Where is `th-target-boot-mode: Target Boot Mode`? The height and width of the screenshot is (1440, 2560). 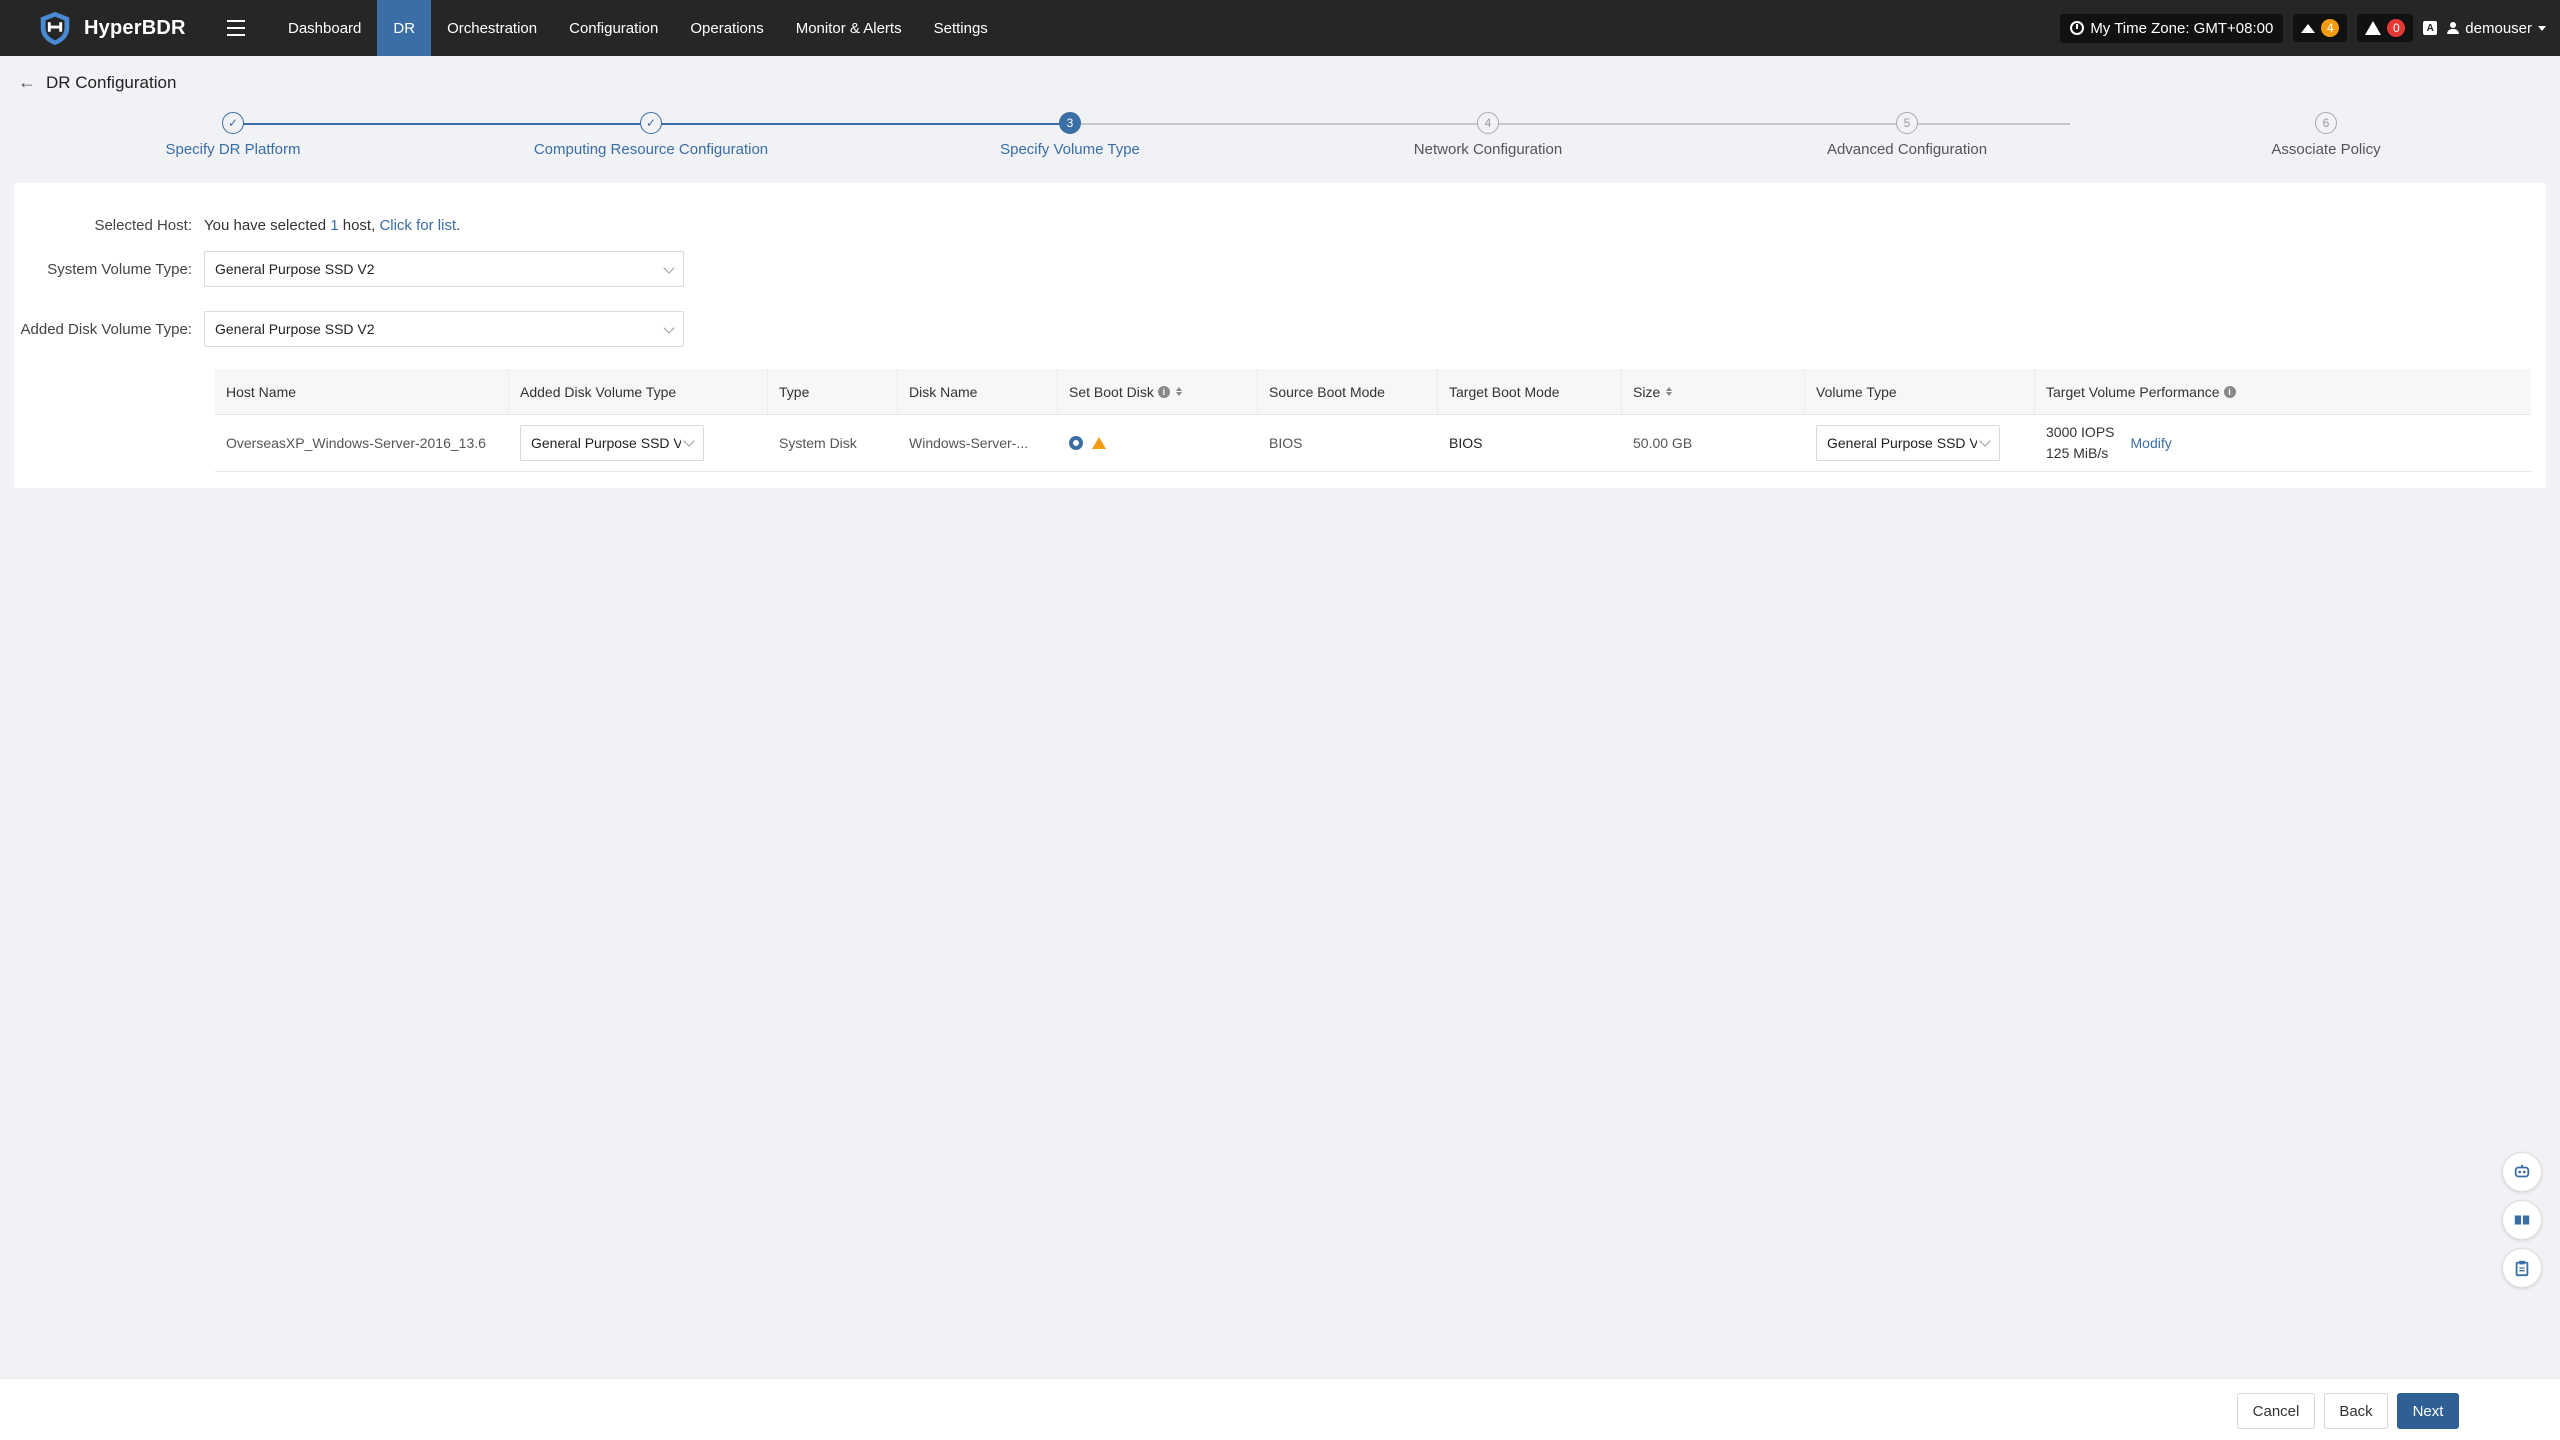
th-target-boot-mode: Target Boot Mode is located at coordinates (1530, 391).